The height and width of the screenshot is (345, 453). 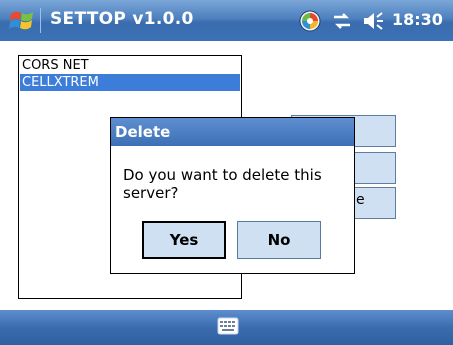 What do you see at coordinates (417, 19) in the screenshot?
I see `clock: 18:30` at bounding box center [417, 19].